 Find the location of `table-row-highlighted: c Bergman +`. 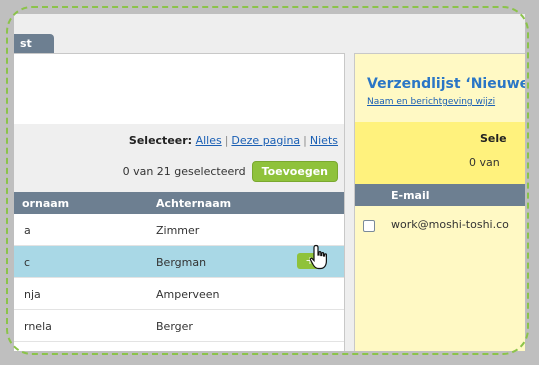

table-row-highlighted: c Bergman + is located at coordinates (179, 262).